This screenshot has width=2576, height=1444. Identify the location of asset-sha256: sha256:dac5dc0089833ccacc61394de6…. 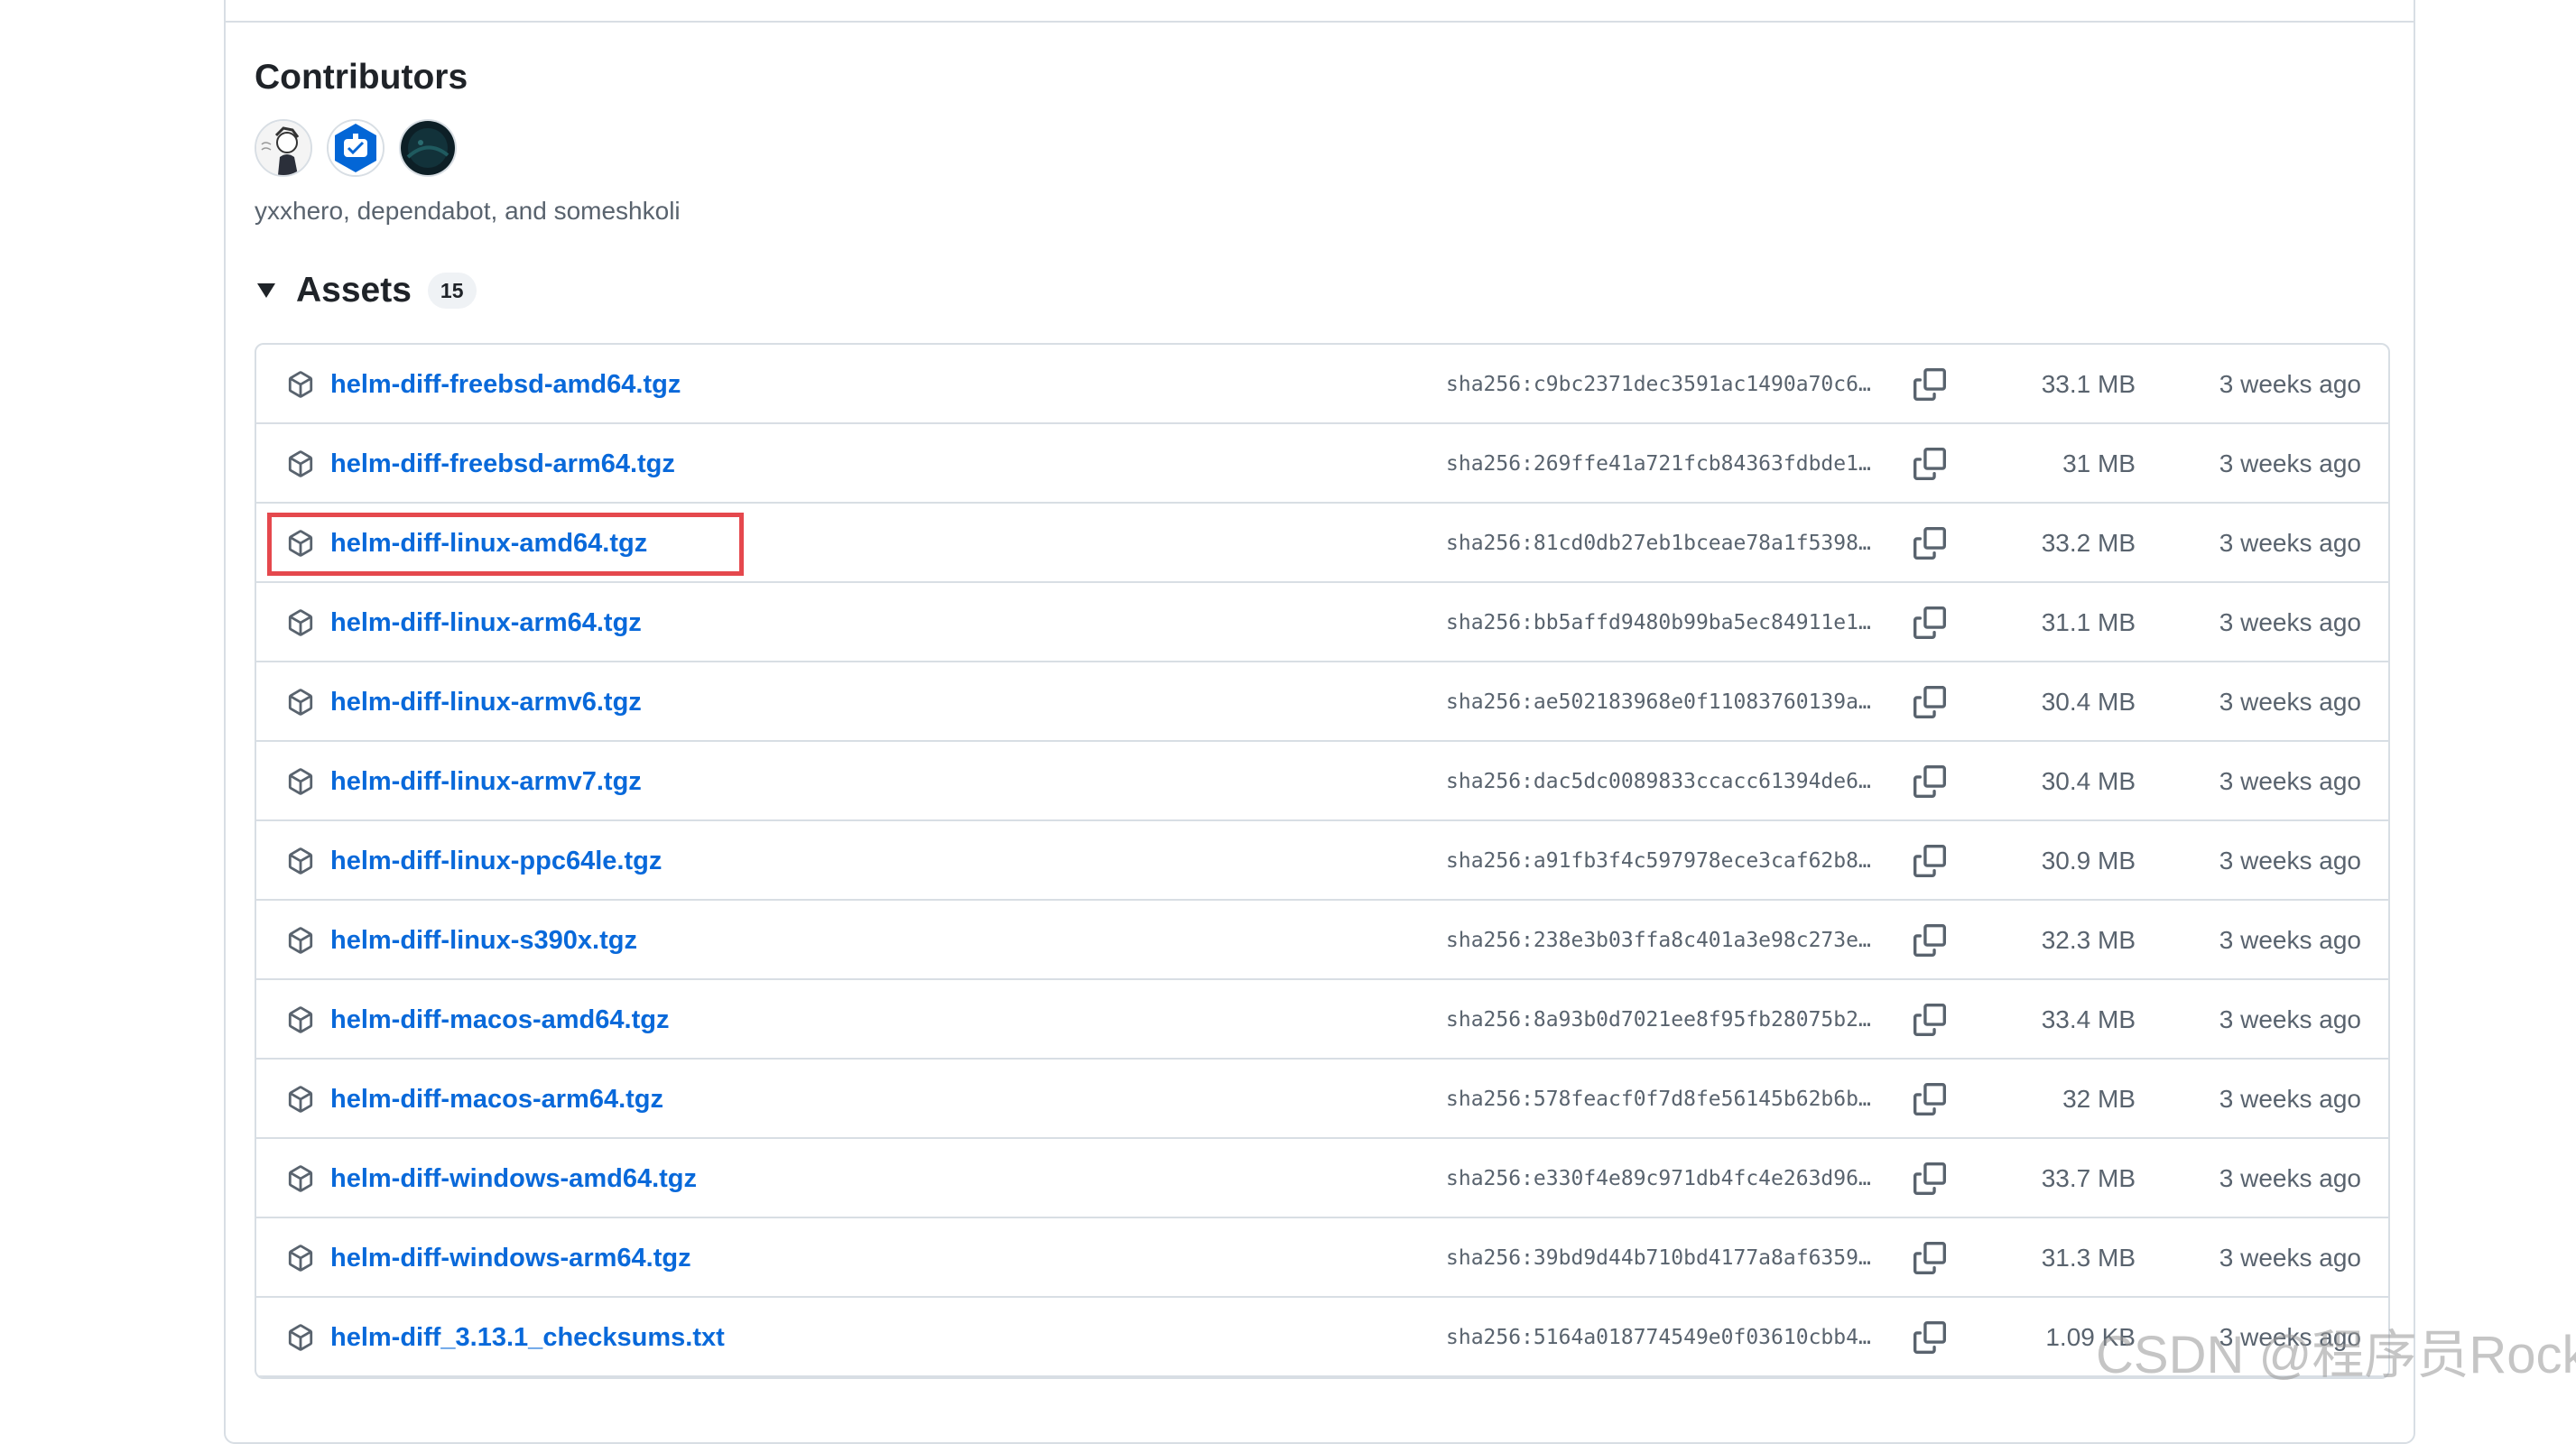
(1658, 781).